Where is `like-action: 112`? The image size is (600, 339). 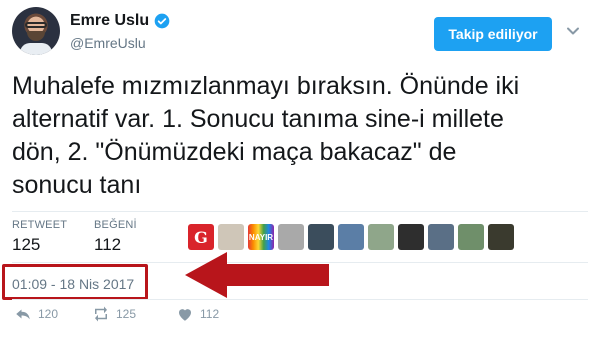
like-action: 112 is located at coordinates (197, 314).